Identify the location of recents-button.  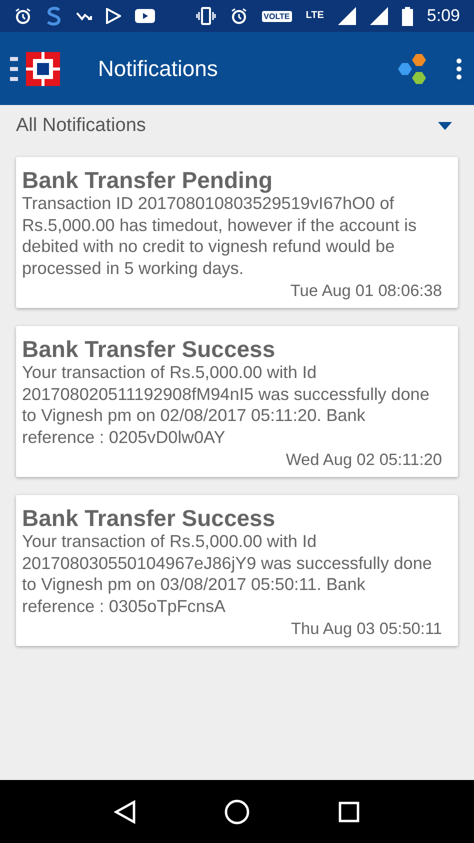
(349, 811).